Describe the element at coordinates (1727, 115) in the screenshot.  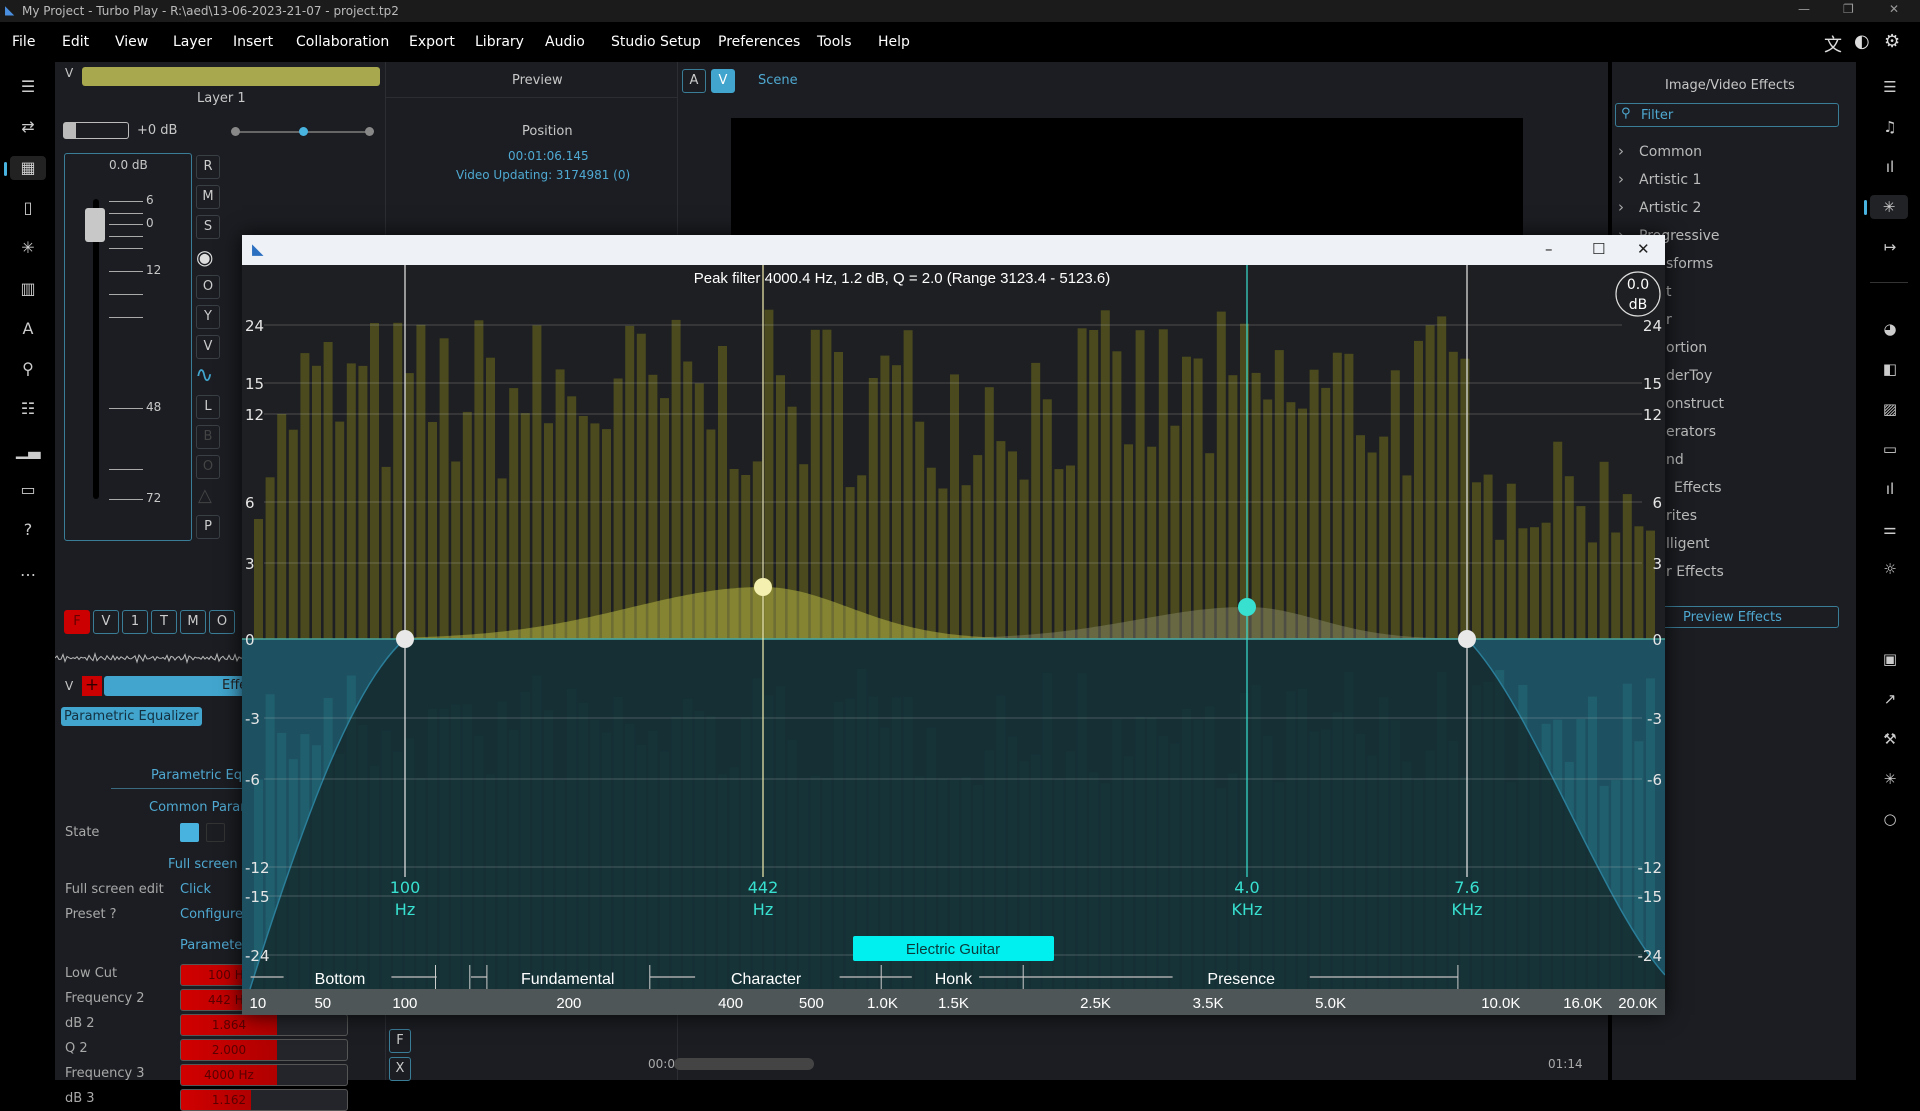
I see `effects-filter-input: ⚲ Filter` at that location.